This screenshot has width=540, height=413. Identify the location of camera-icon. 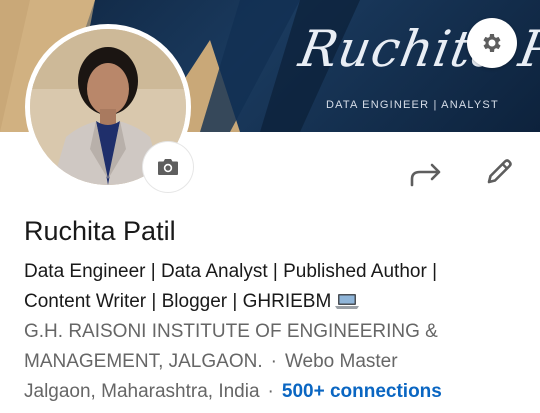
(168, 167).